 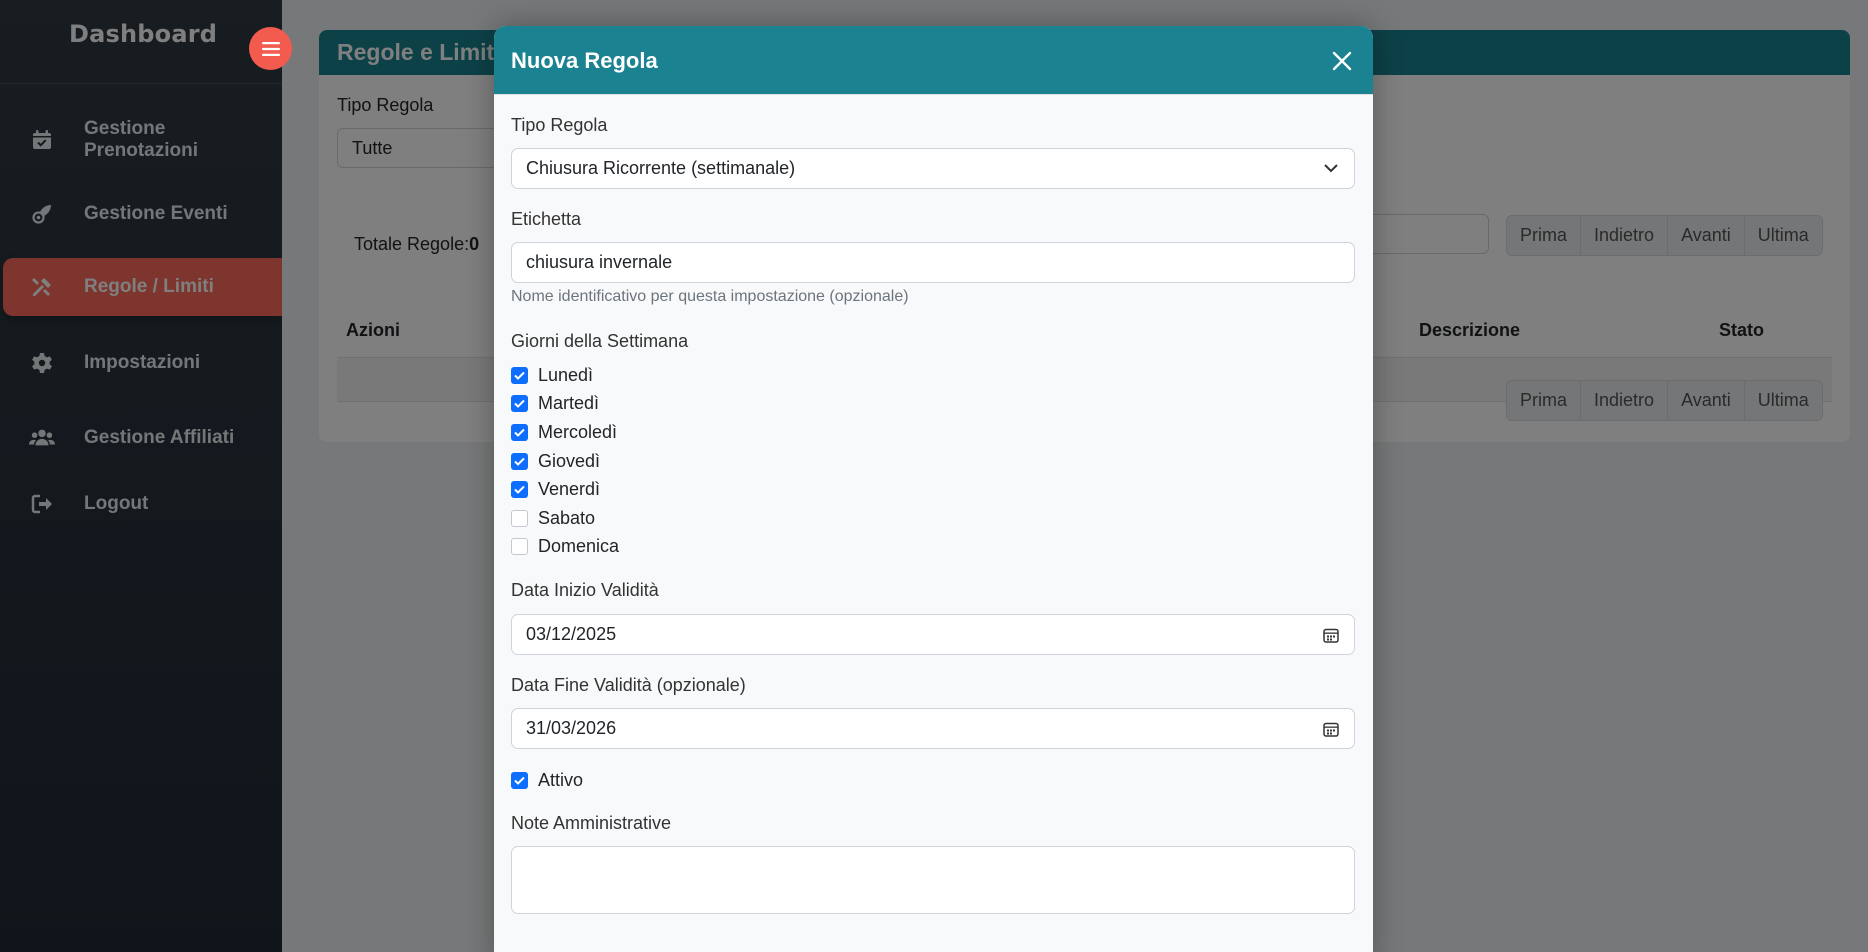 What do you see at coordinates (585, 590) in the screenshot?
I see `data-inizio-label: Data Inizio Validità` at bounding box center [585, 590].